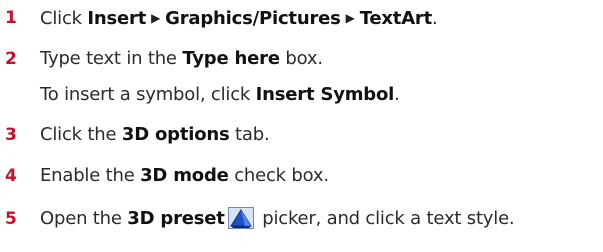 The height and width of the screenshot is (252, 603). What do you see at coordinates (11, 219) in the screenshot?
I see `step-number: 5` at bounding box center [11, 219].